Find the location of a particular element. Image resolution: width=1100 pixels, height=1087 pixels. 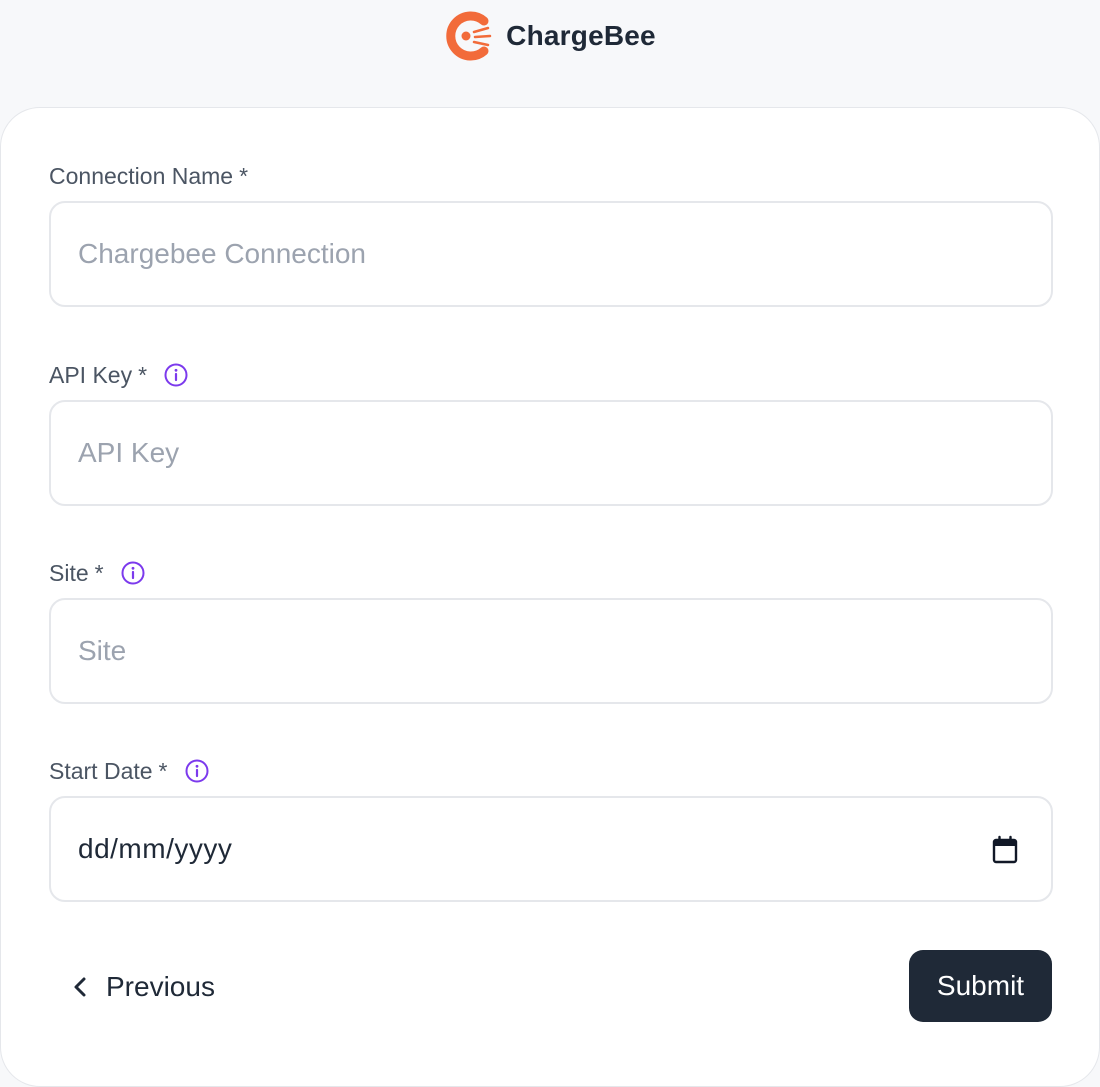

connection-name-field: Connection Name * is located at coordinates (551, 234).